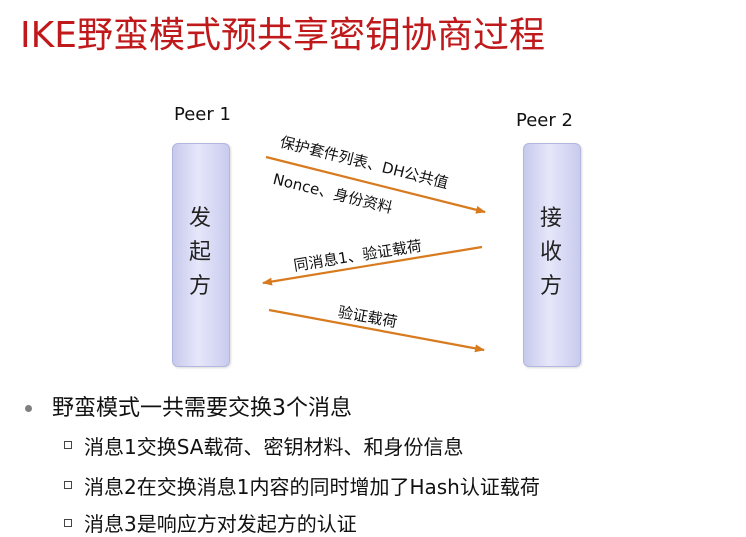  I want to click on sub-bullet-1: 消息1交换SA载荷、密钥材料、和身份信息, so click(274, 447).